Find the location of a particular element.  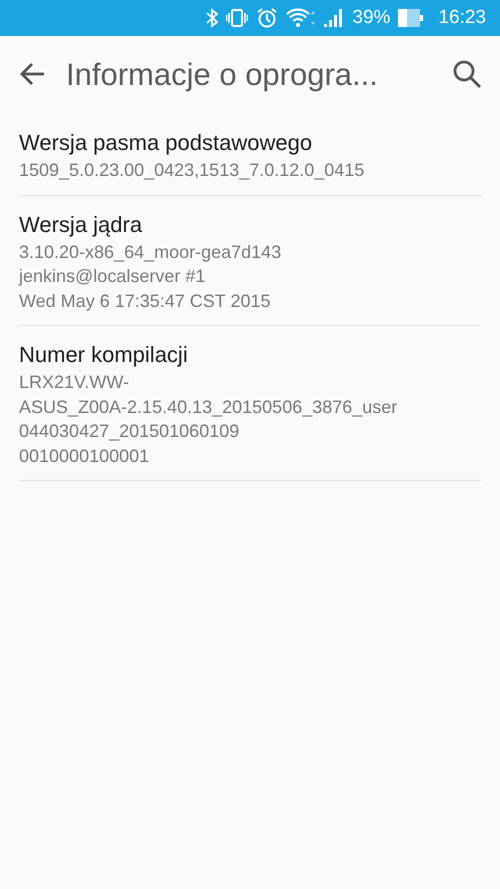

battery-icon is located at coordinates (411, 18).